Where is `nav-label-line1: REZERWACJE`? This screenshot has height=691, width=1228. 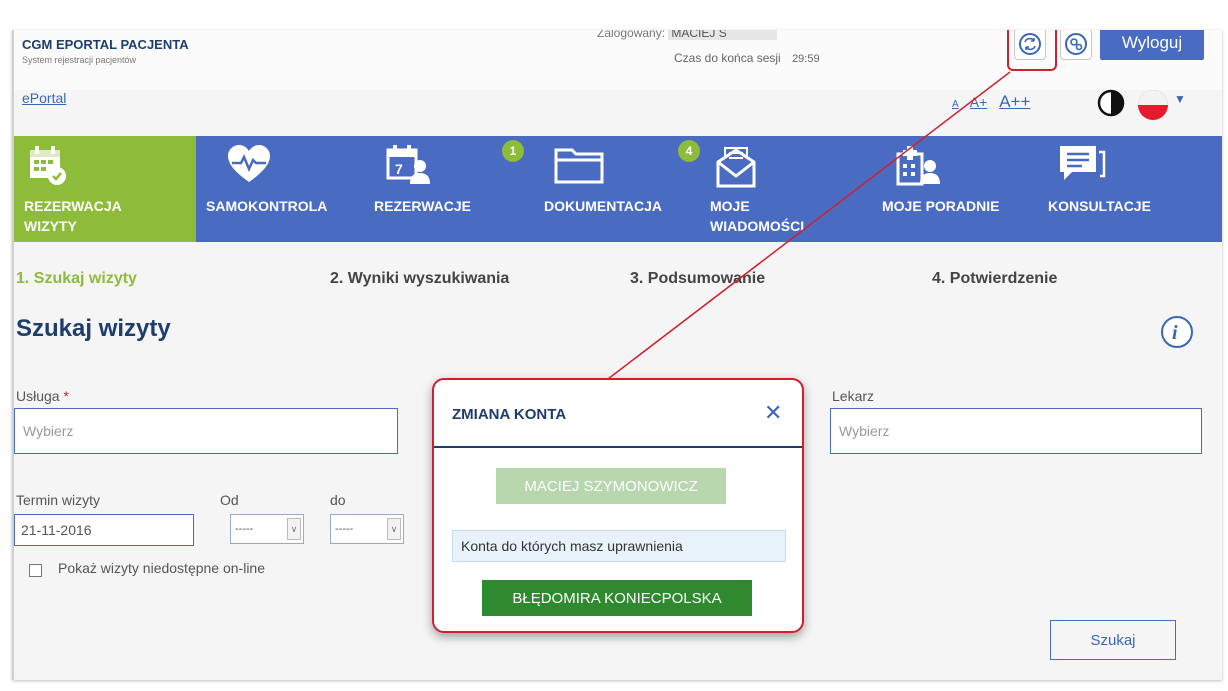 nav-label-line1: REZERWACJE is located at coordinates (422, 206).